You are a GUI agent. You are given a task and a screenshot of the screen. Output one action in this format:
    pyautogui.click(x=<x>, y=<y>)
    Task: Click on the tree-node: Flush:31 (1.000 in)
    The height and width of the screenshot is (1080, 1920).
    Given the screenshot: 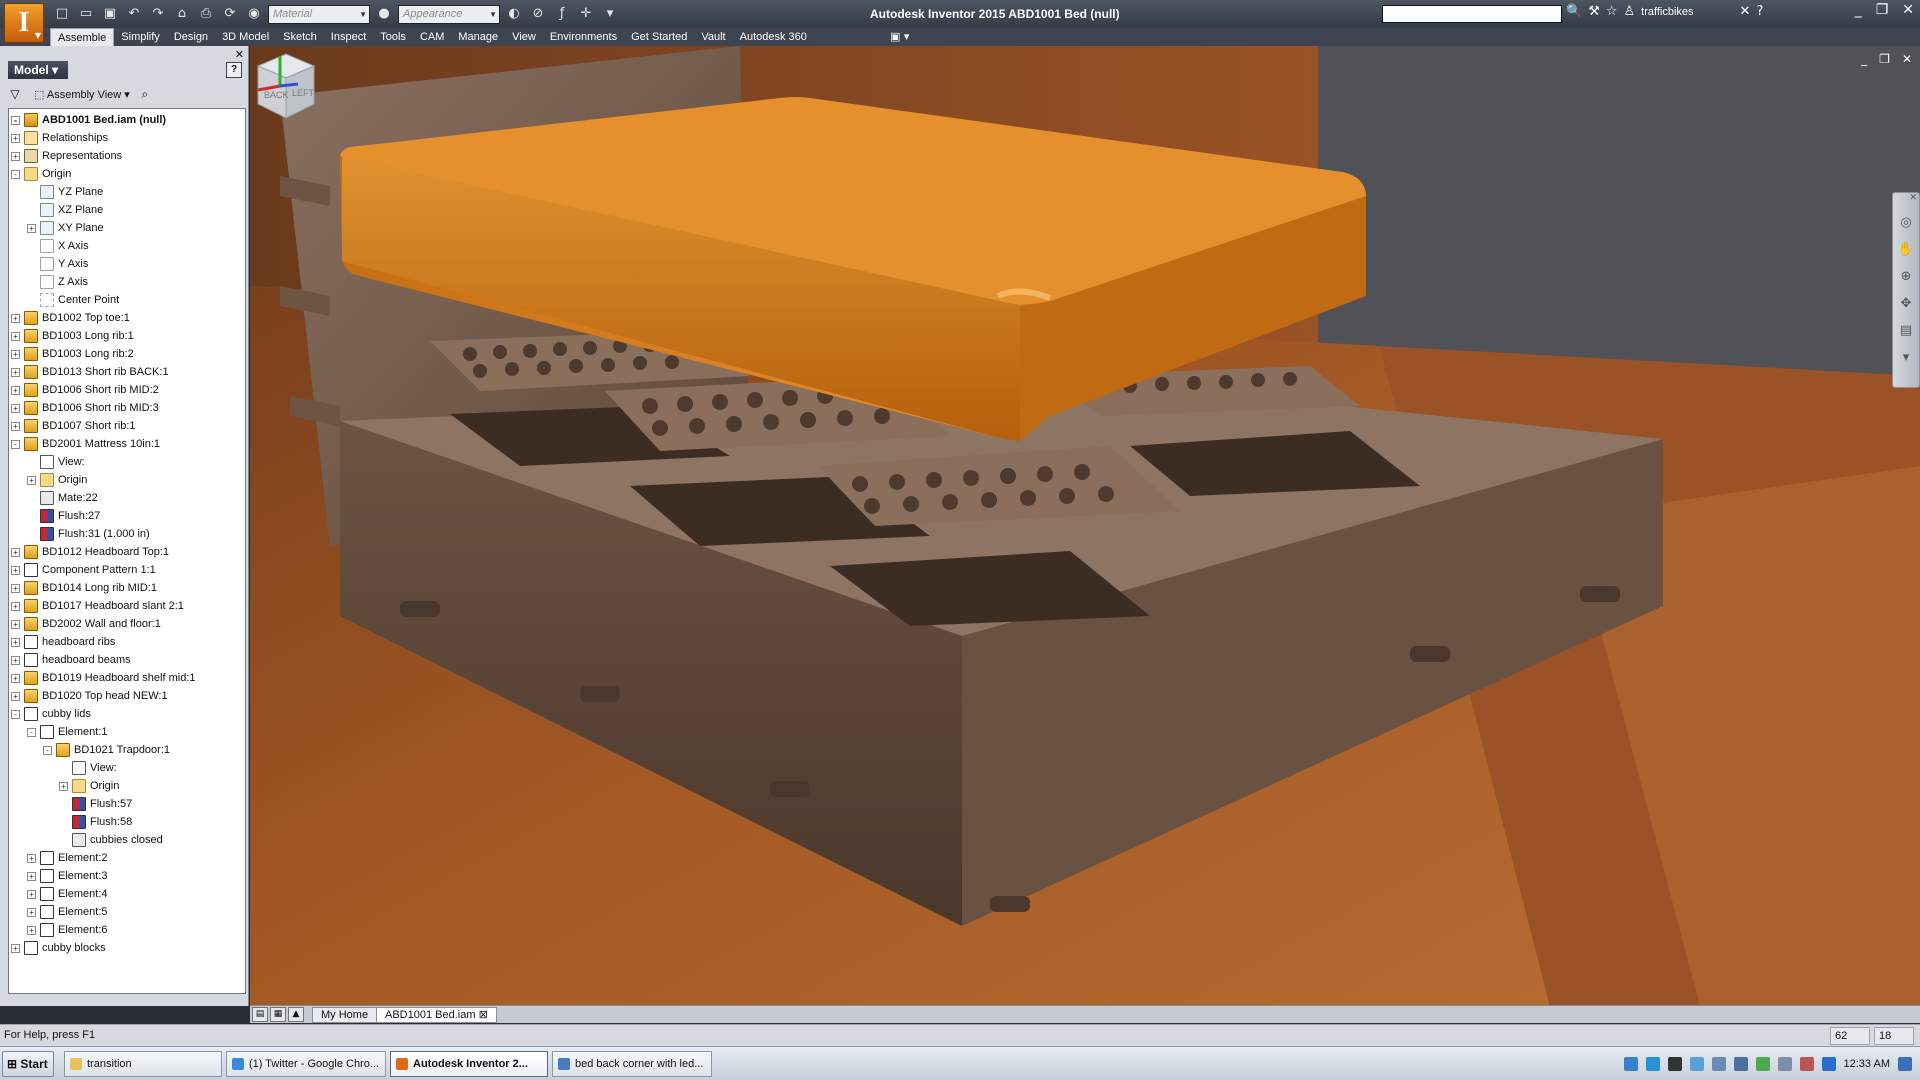 What is the action you would take?
    pyautogui.click(x=127, y=534)
    